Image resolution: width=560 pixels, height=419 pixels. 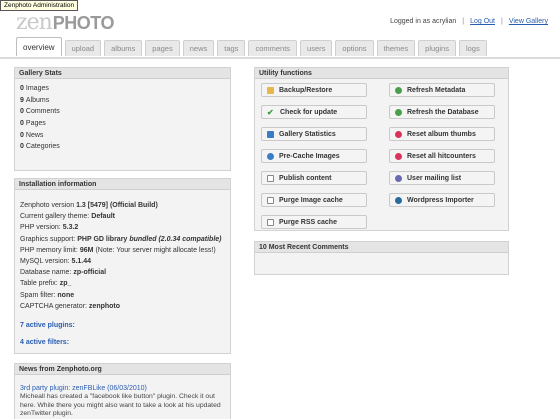 I want to click on info-value: 5.3.2, so click(x=70, y=228).